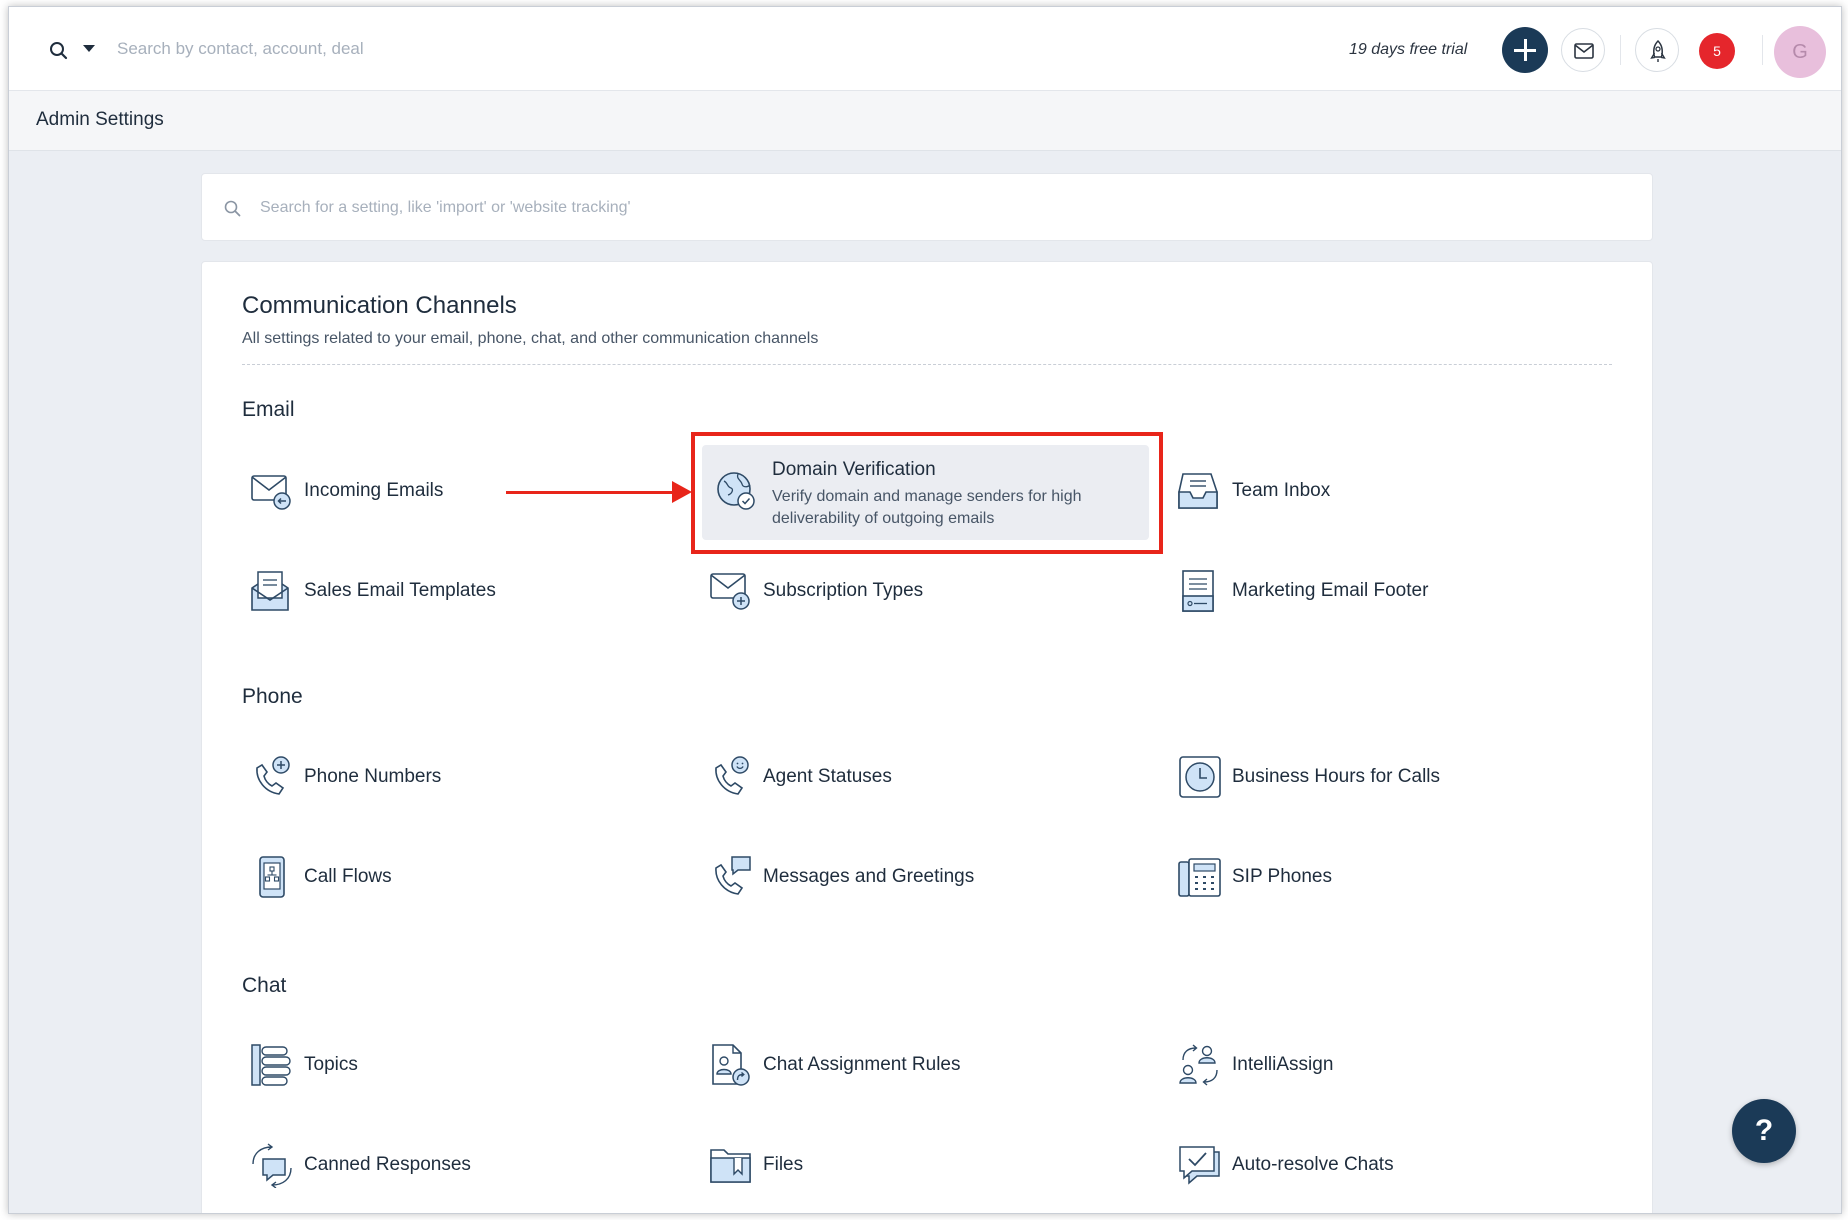 Image resolution: width=1848 pixels, height=1220 pixels. What do you see at coordinates (591, 492) in the screenshot?
I see `annotation-arrow` at bounding box center [591, 492].